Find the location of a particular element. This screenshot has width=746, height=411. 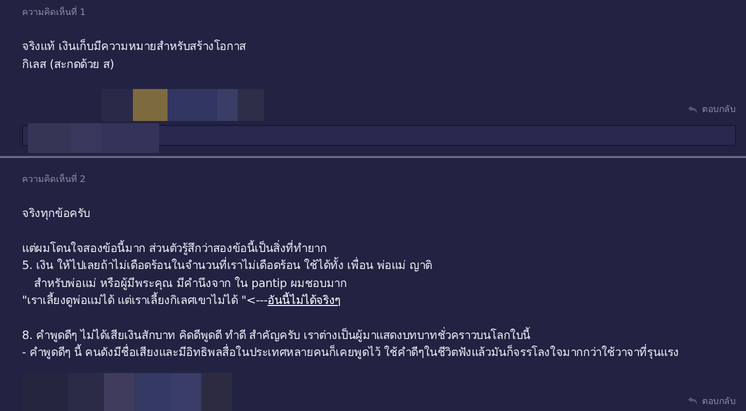

comment-text: กิเลส (สะกดด้วย ส) is located at coordinates (68, 64).